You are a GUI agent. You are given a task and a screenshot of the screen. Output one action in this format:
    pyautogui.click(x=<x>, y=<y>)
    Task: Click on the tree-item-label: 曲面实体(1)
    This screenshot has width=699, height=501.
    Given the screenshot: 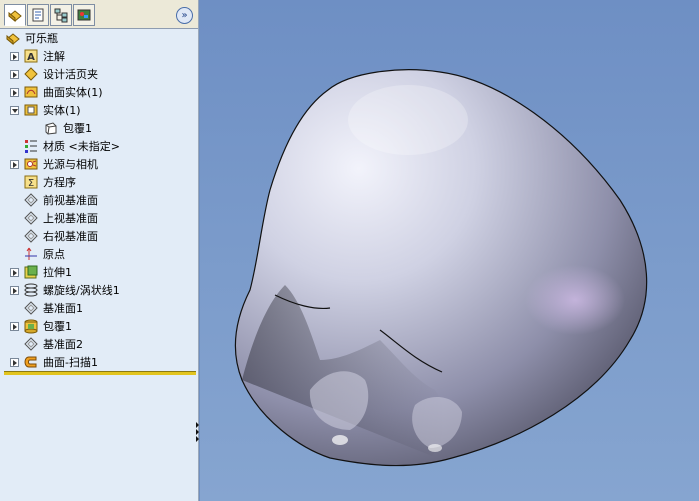 What is the action you would take?
    pyautogui.click(x=73, y=92)
    